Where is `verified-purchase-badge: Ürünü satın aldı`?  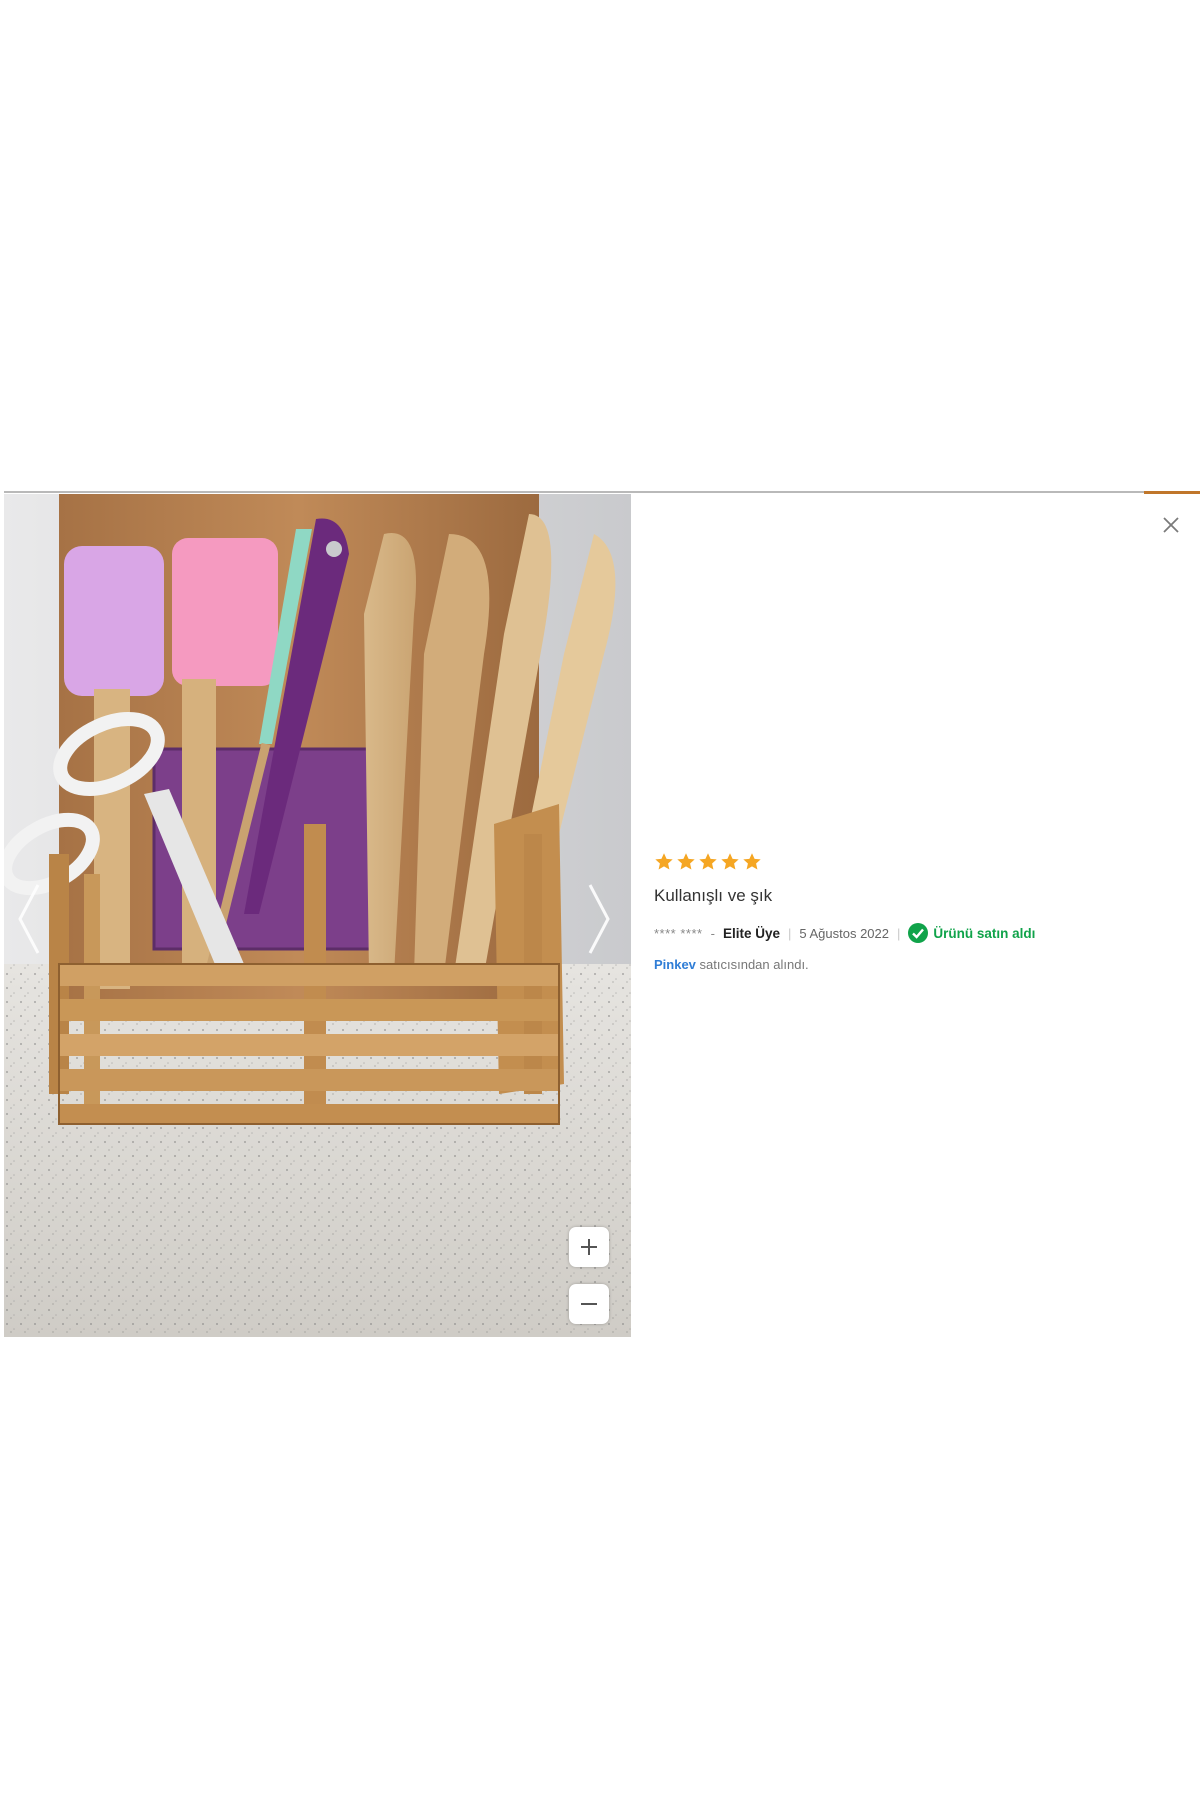 verified-purchase-badge: Ürünü satın aldı is located at coordinates (971, 933).